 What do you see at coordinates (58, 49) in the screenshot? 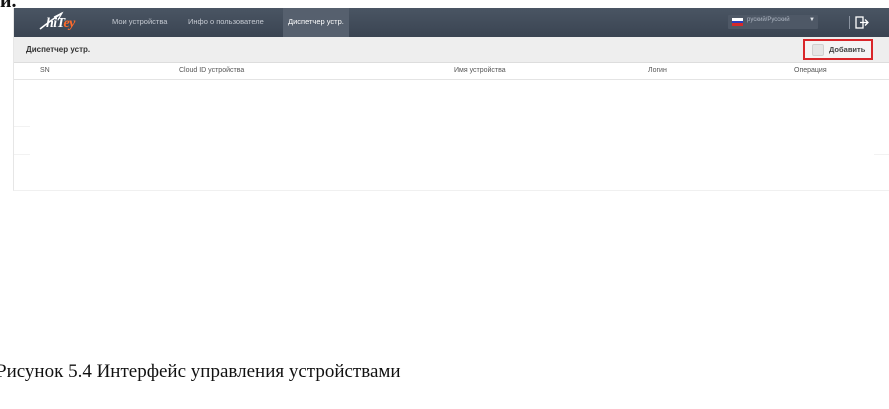
I see `page-title: Диспетчер устр.` at bounding box center [58, 49].